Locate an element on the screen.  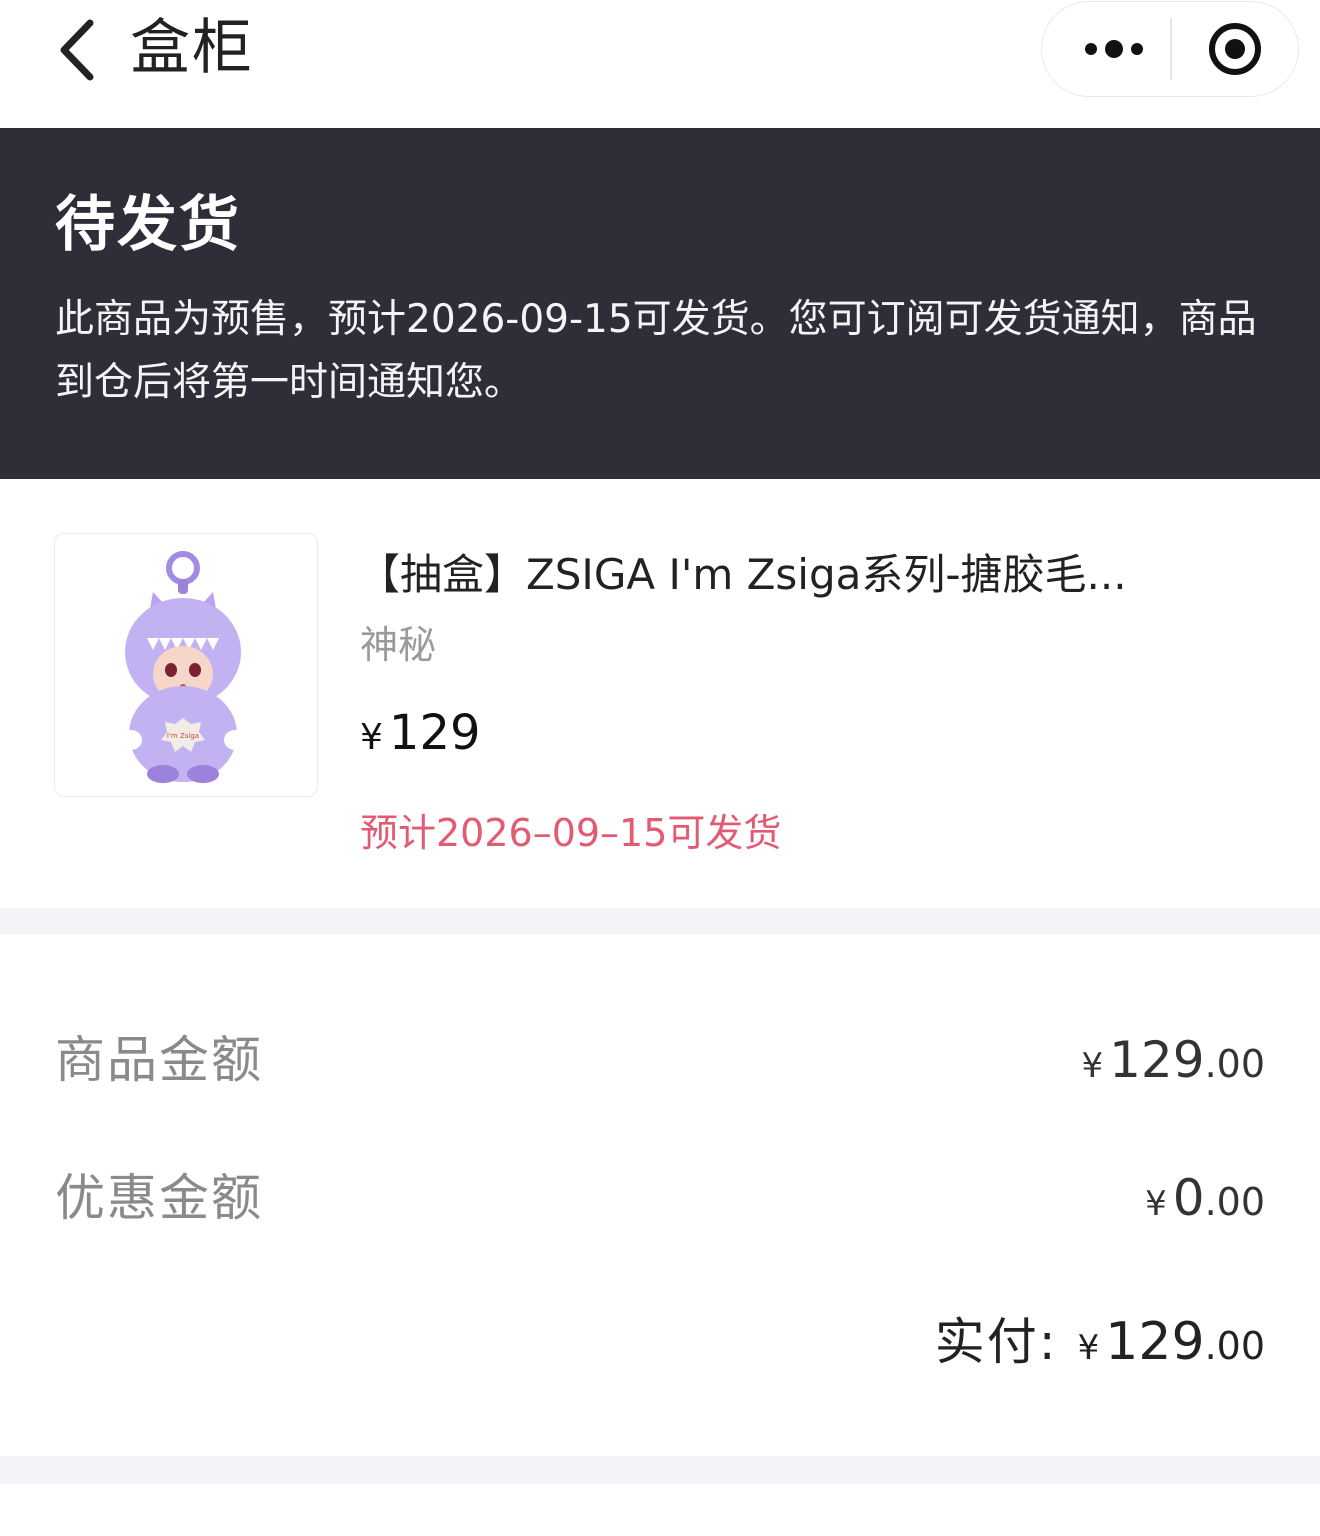
discount-amount-value: ¥ 0 .00 is located at coordinates (1205, 1201).